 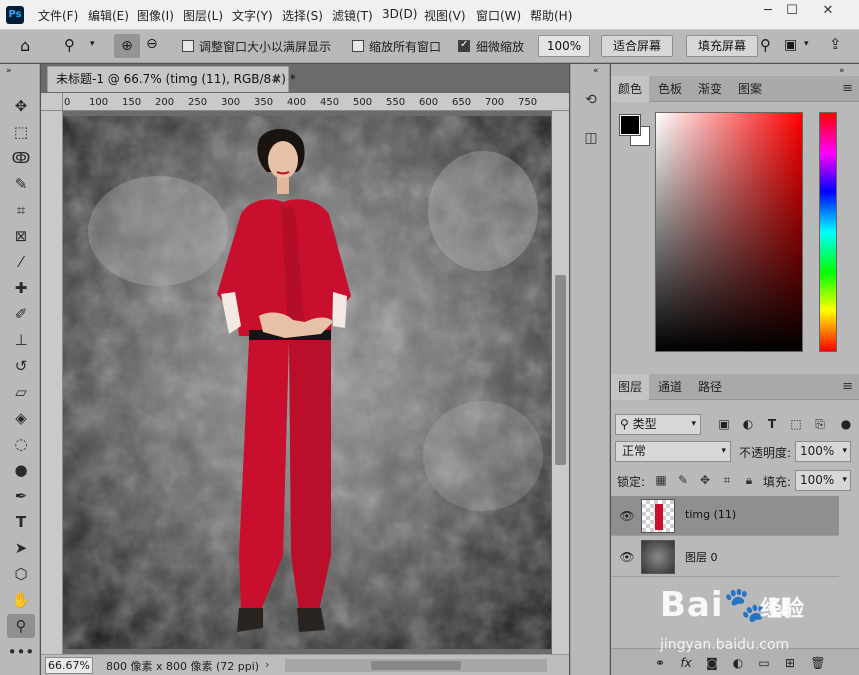 I want to click on new-layer-icon: ⊞, so click(x=790, y=663).